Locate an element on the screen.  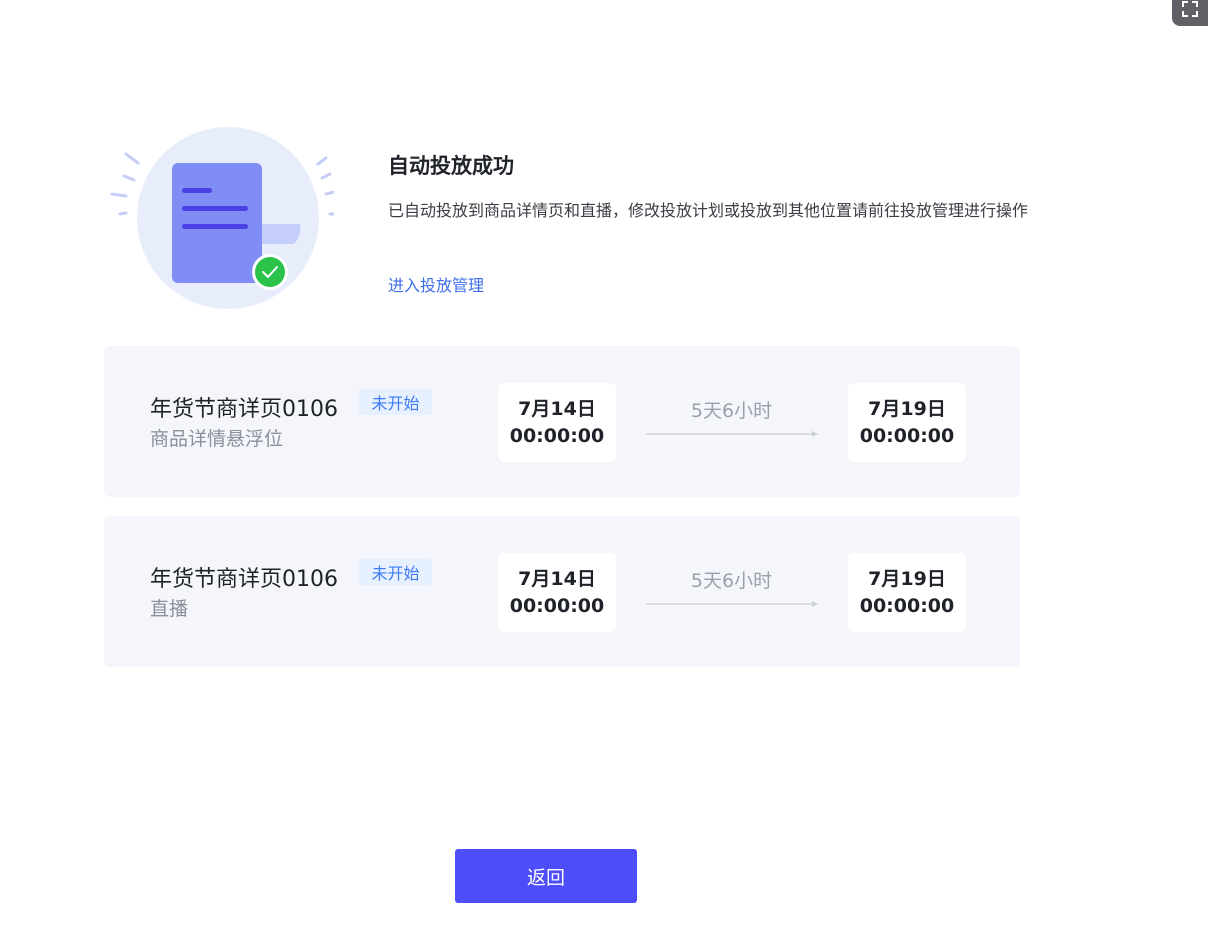
success-description: 已自动投放到商品详情页和直播，修改投放计划或投放到其他位置请前往投放管理进行操作 is located at coordinates (708, 210).